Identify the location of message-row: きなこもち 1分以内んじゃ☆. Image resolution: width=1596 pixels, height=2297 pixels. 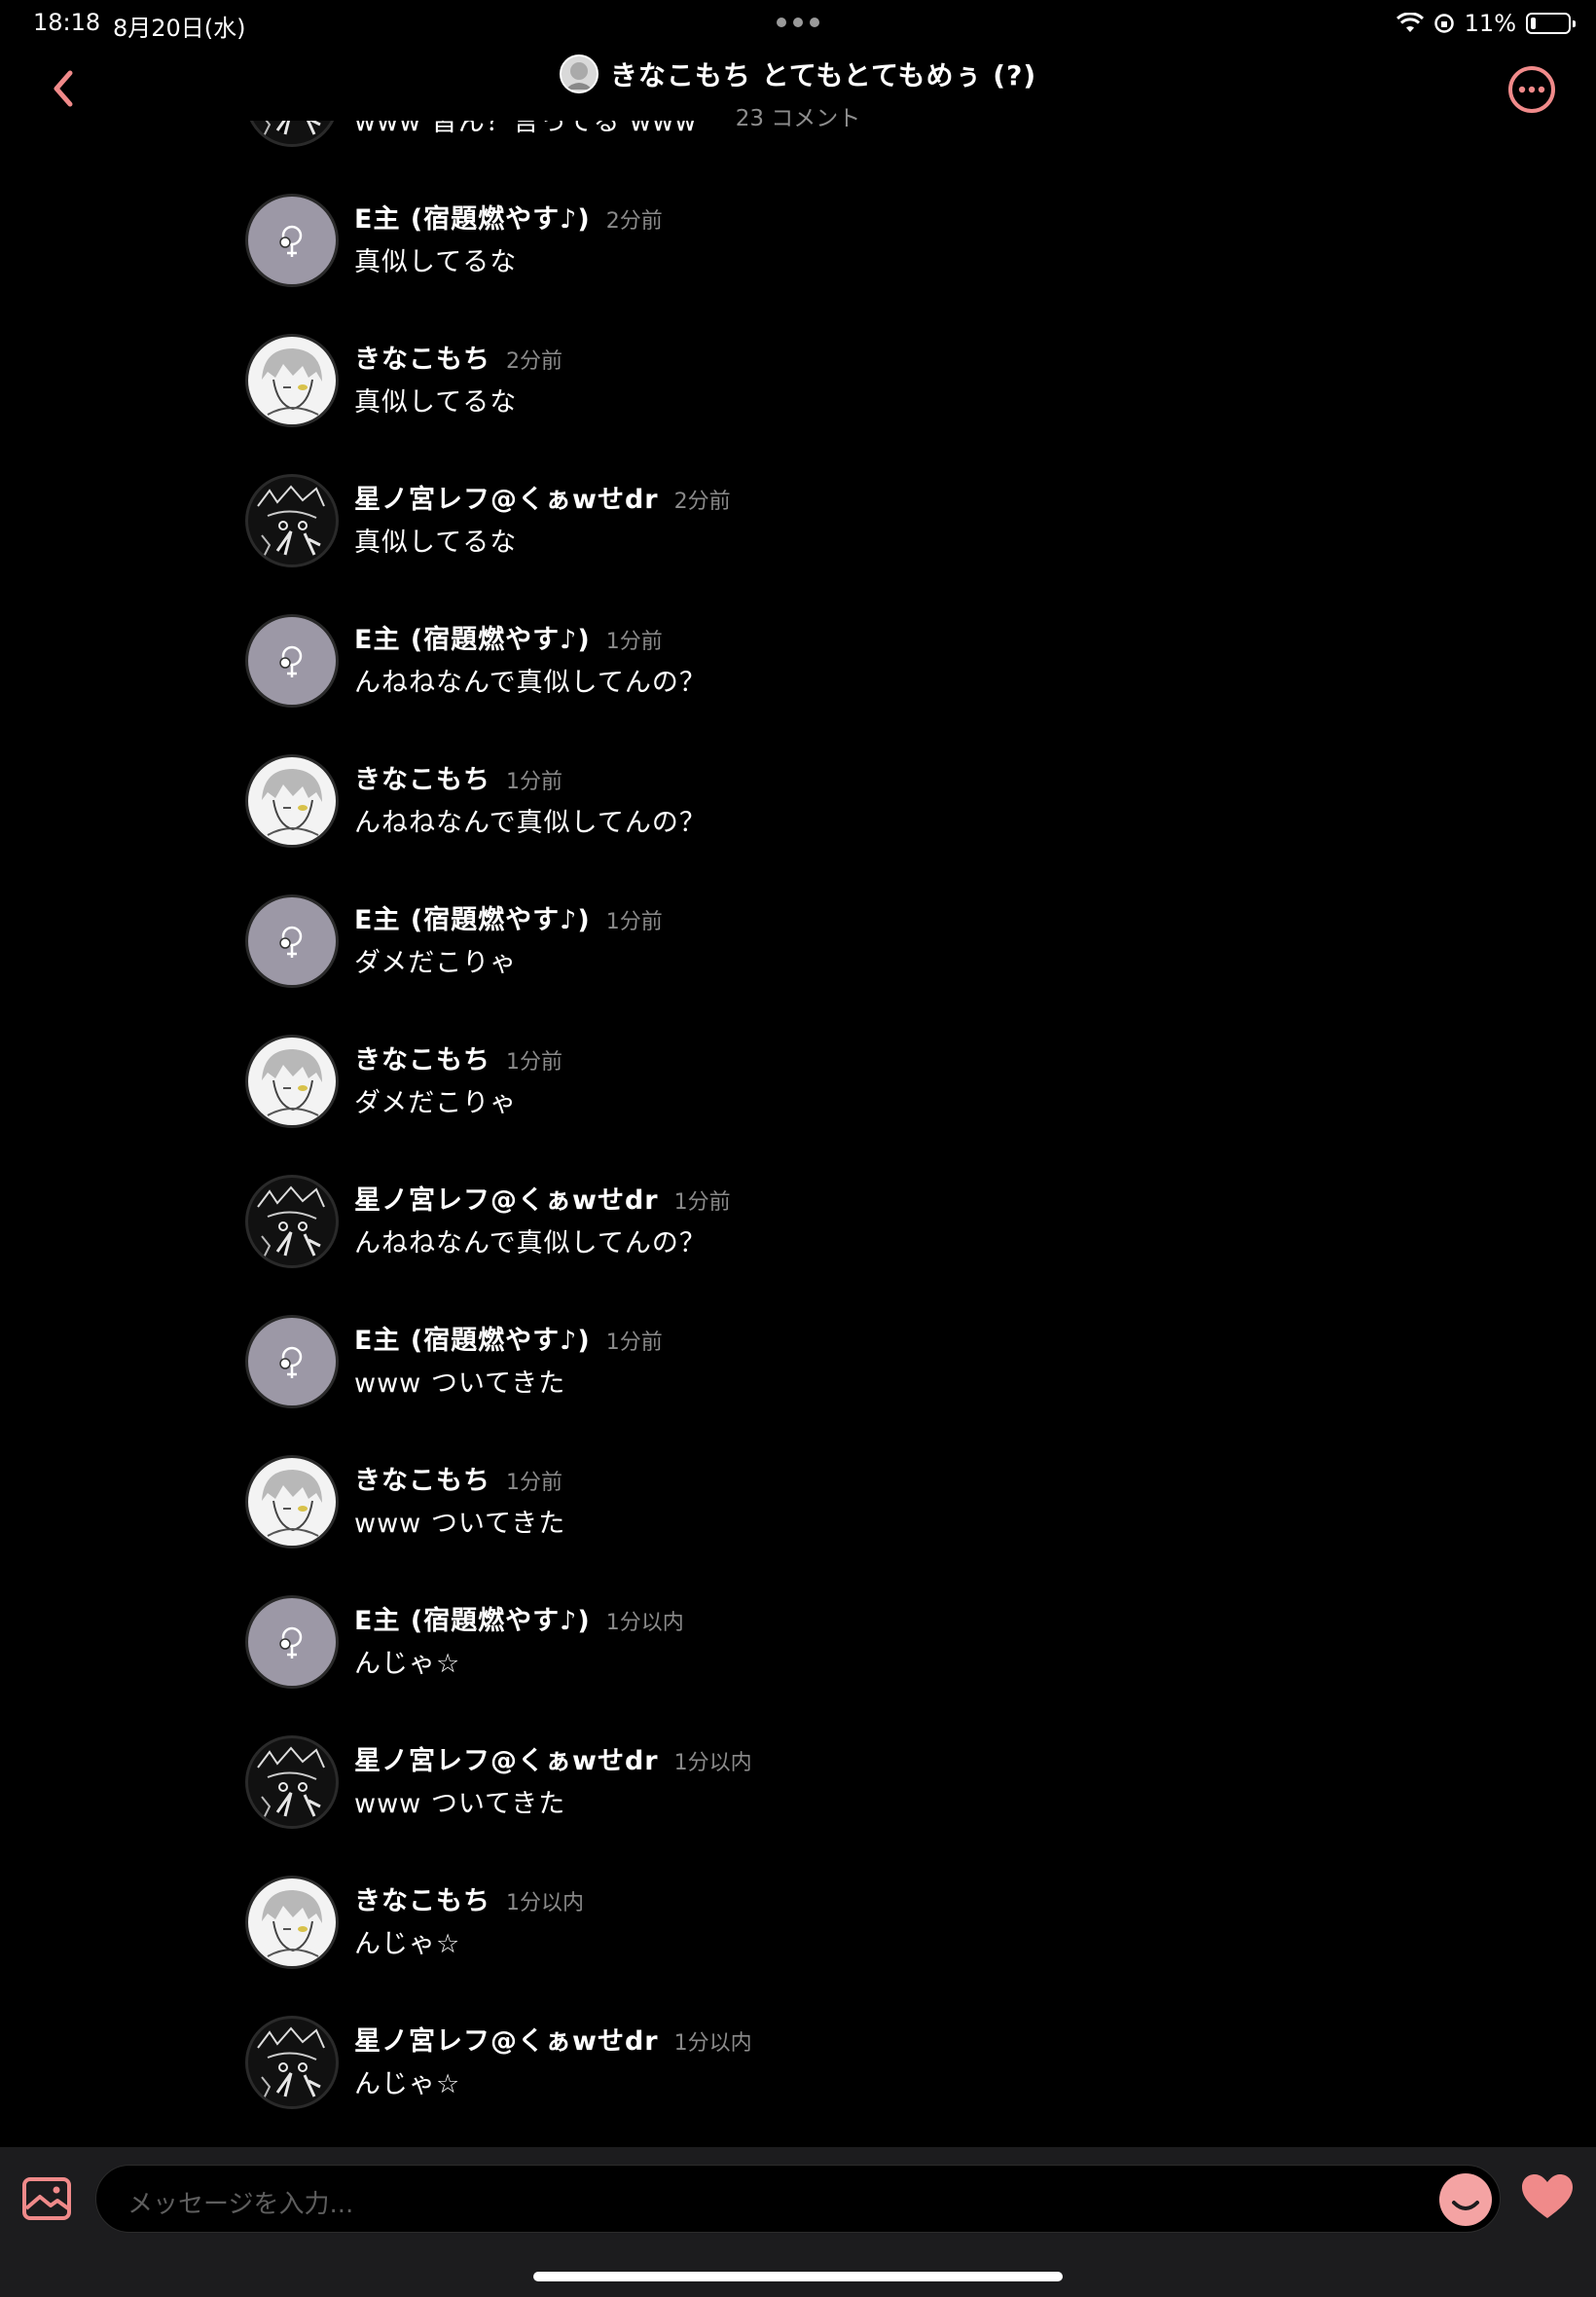
(829, 1934).